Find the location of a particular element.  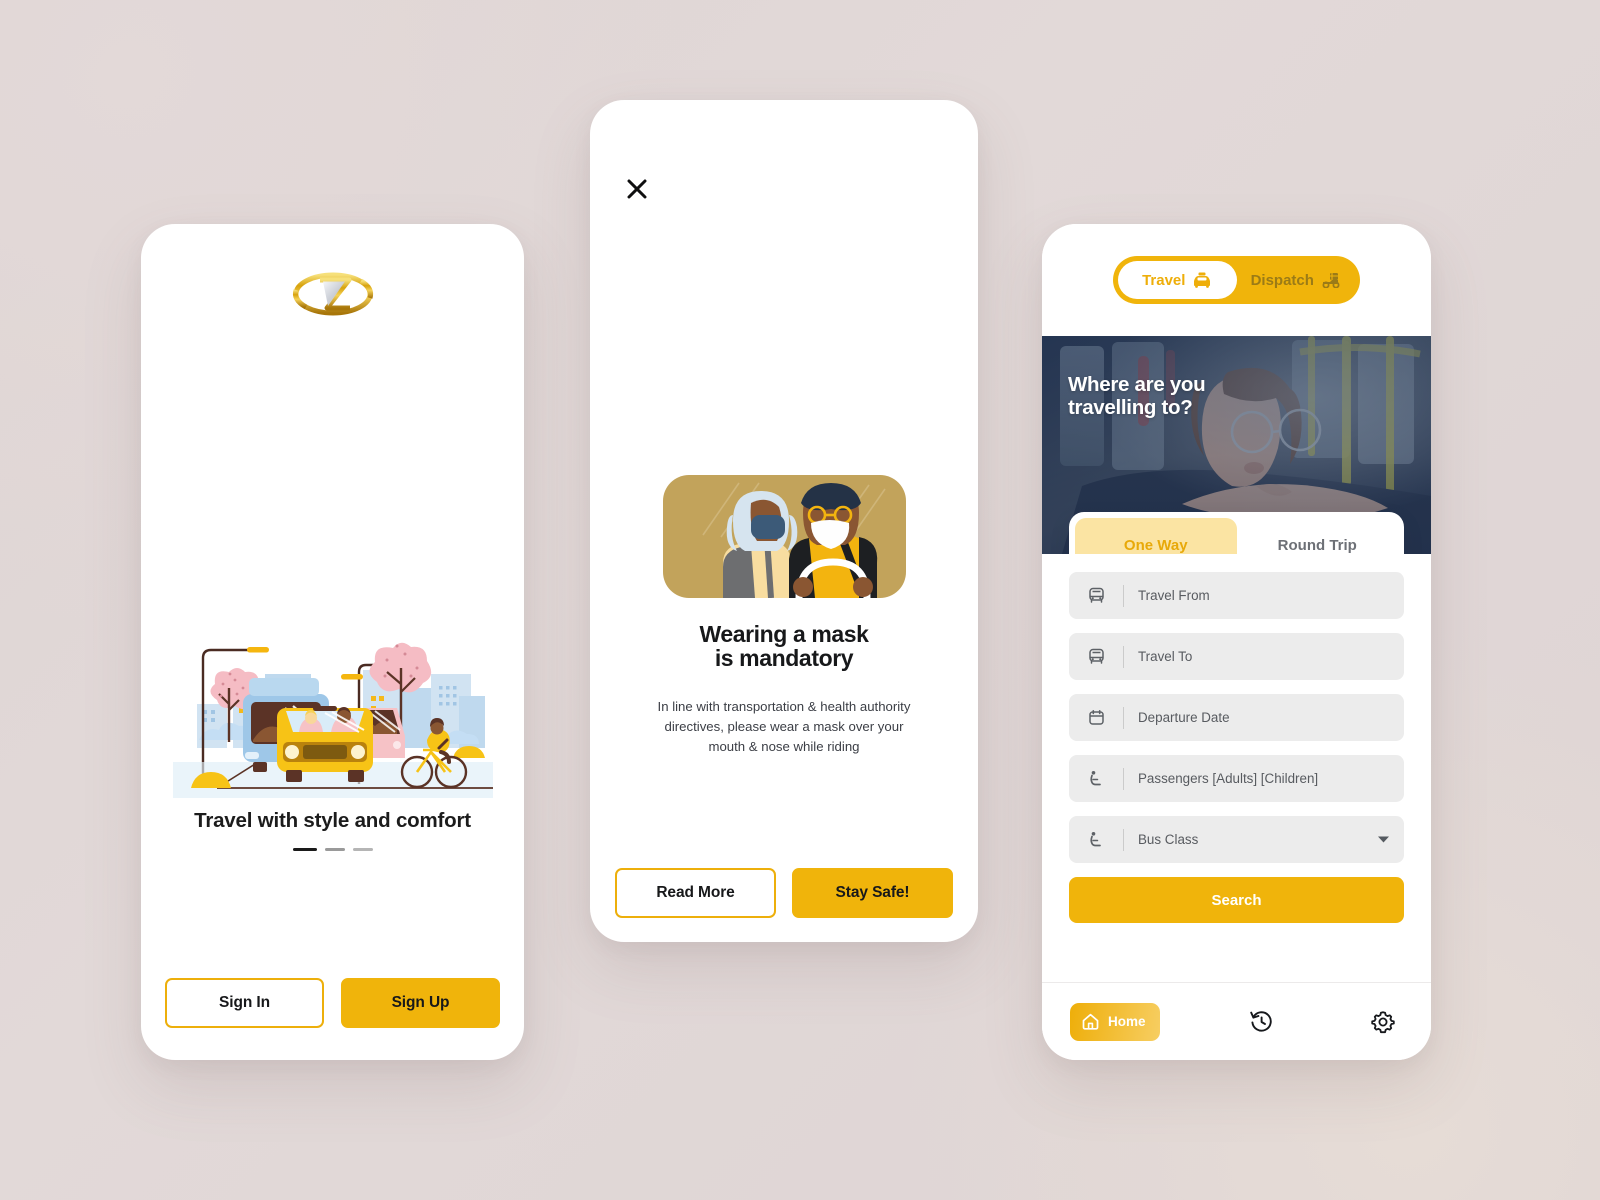

calendar-icon is located at coordinates (1096, 717).